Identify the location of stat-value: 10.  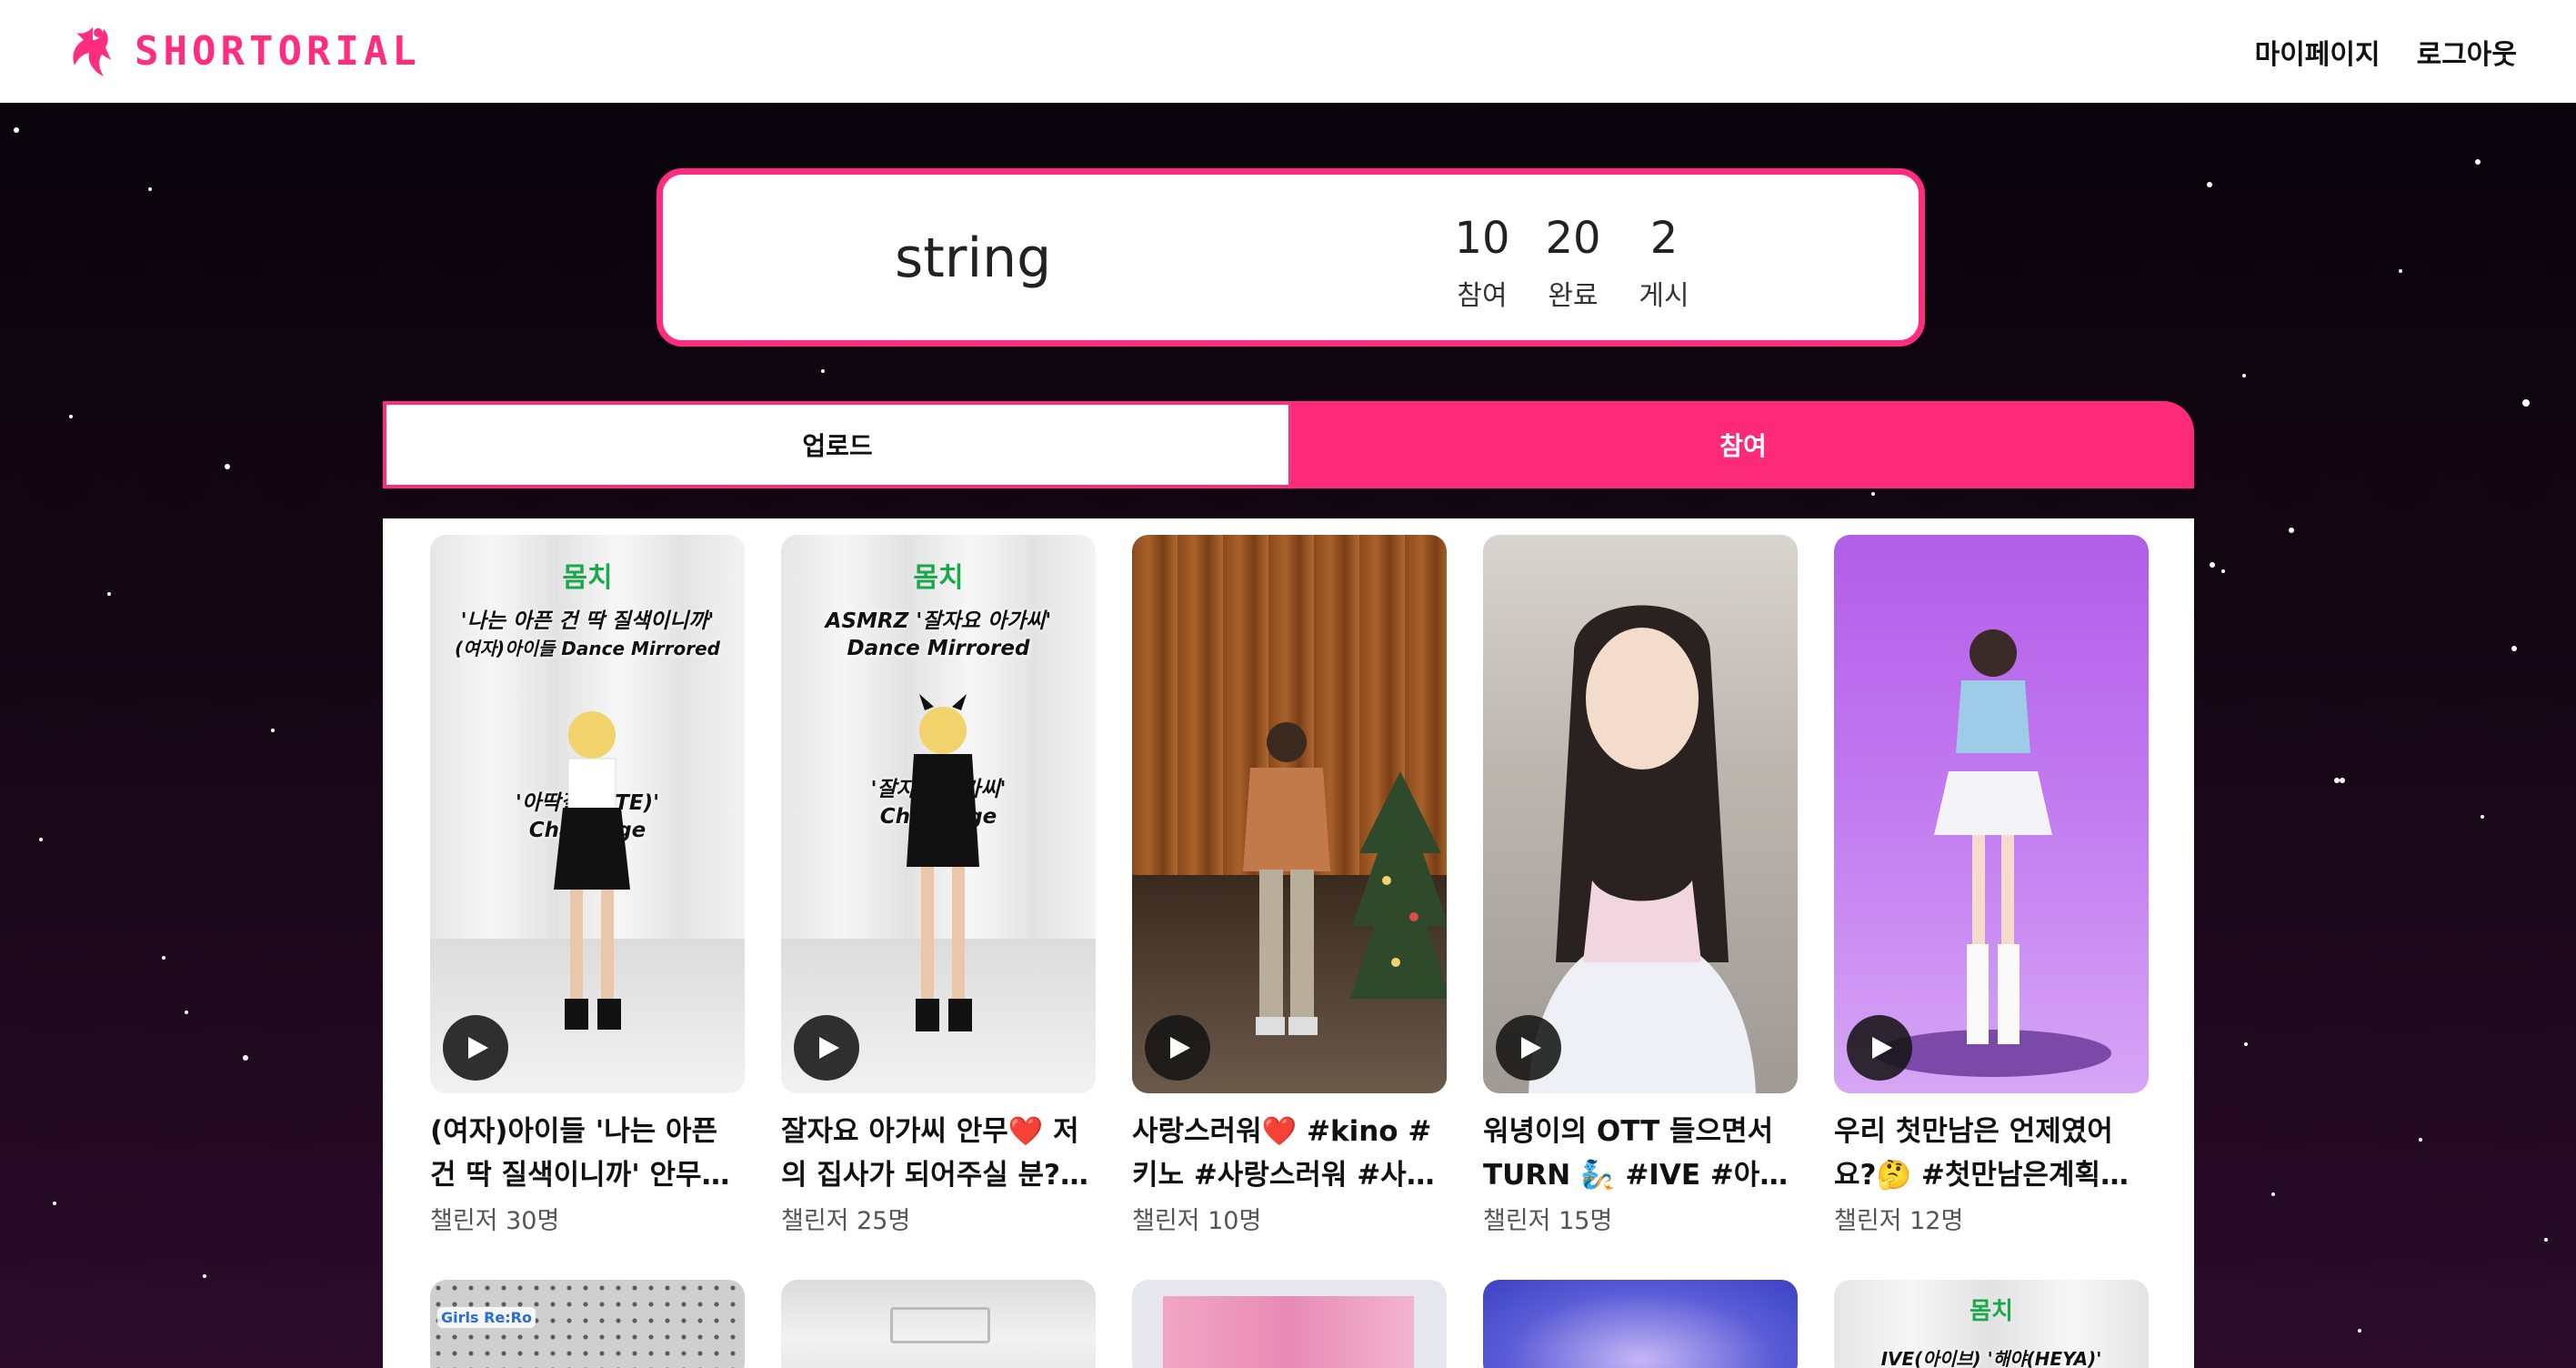
(1482, 238).